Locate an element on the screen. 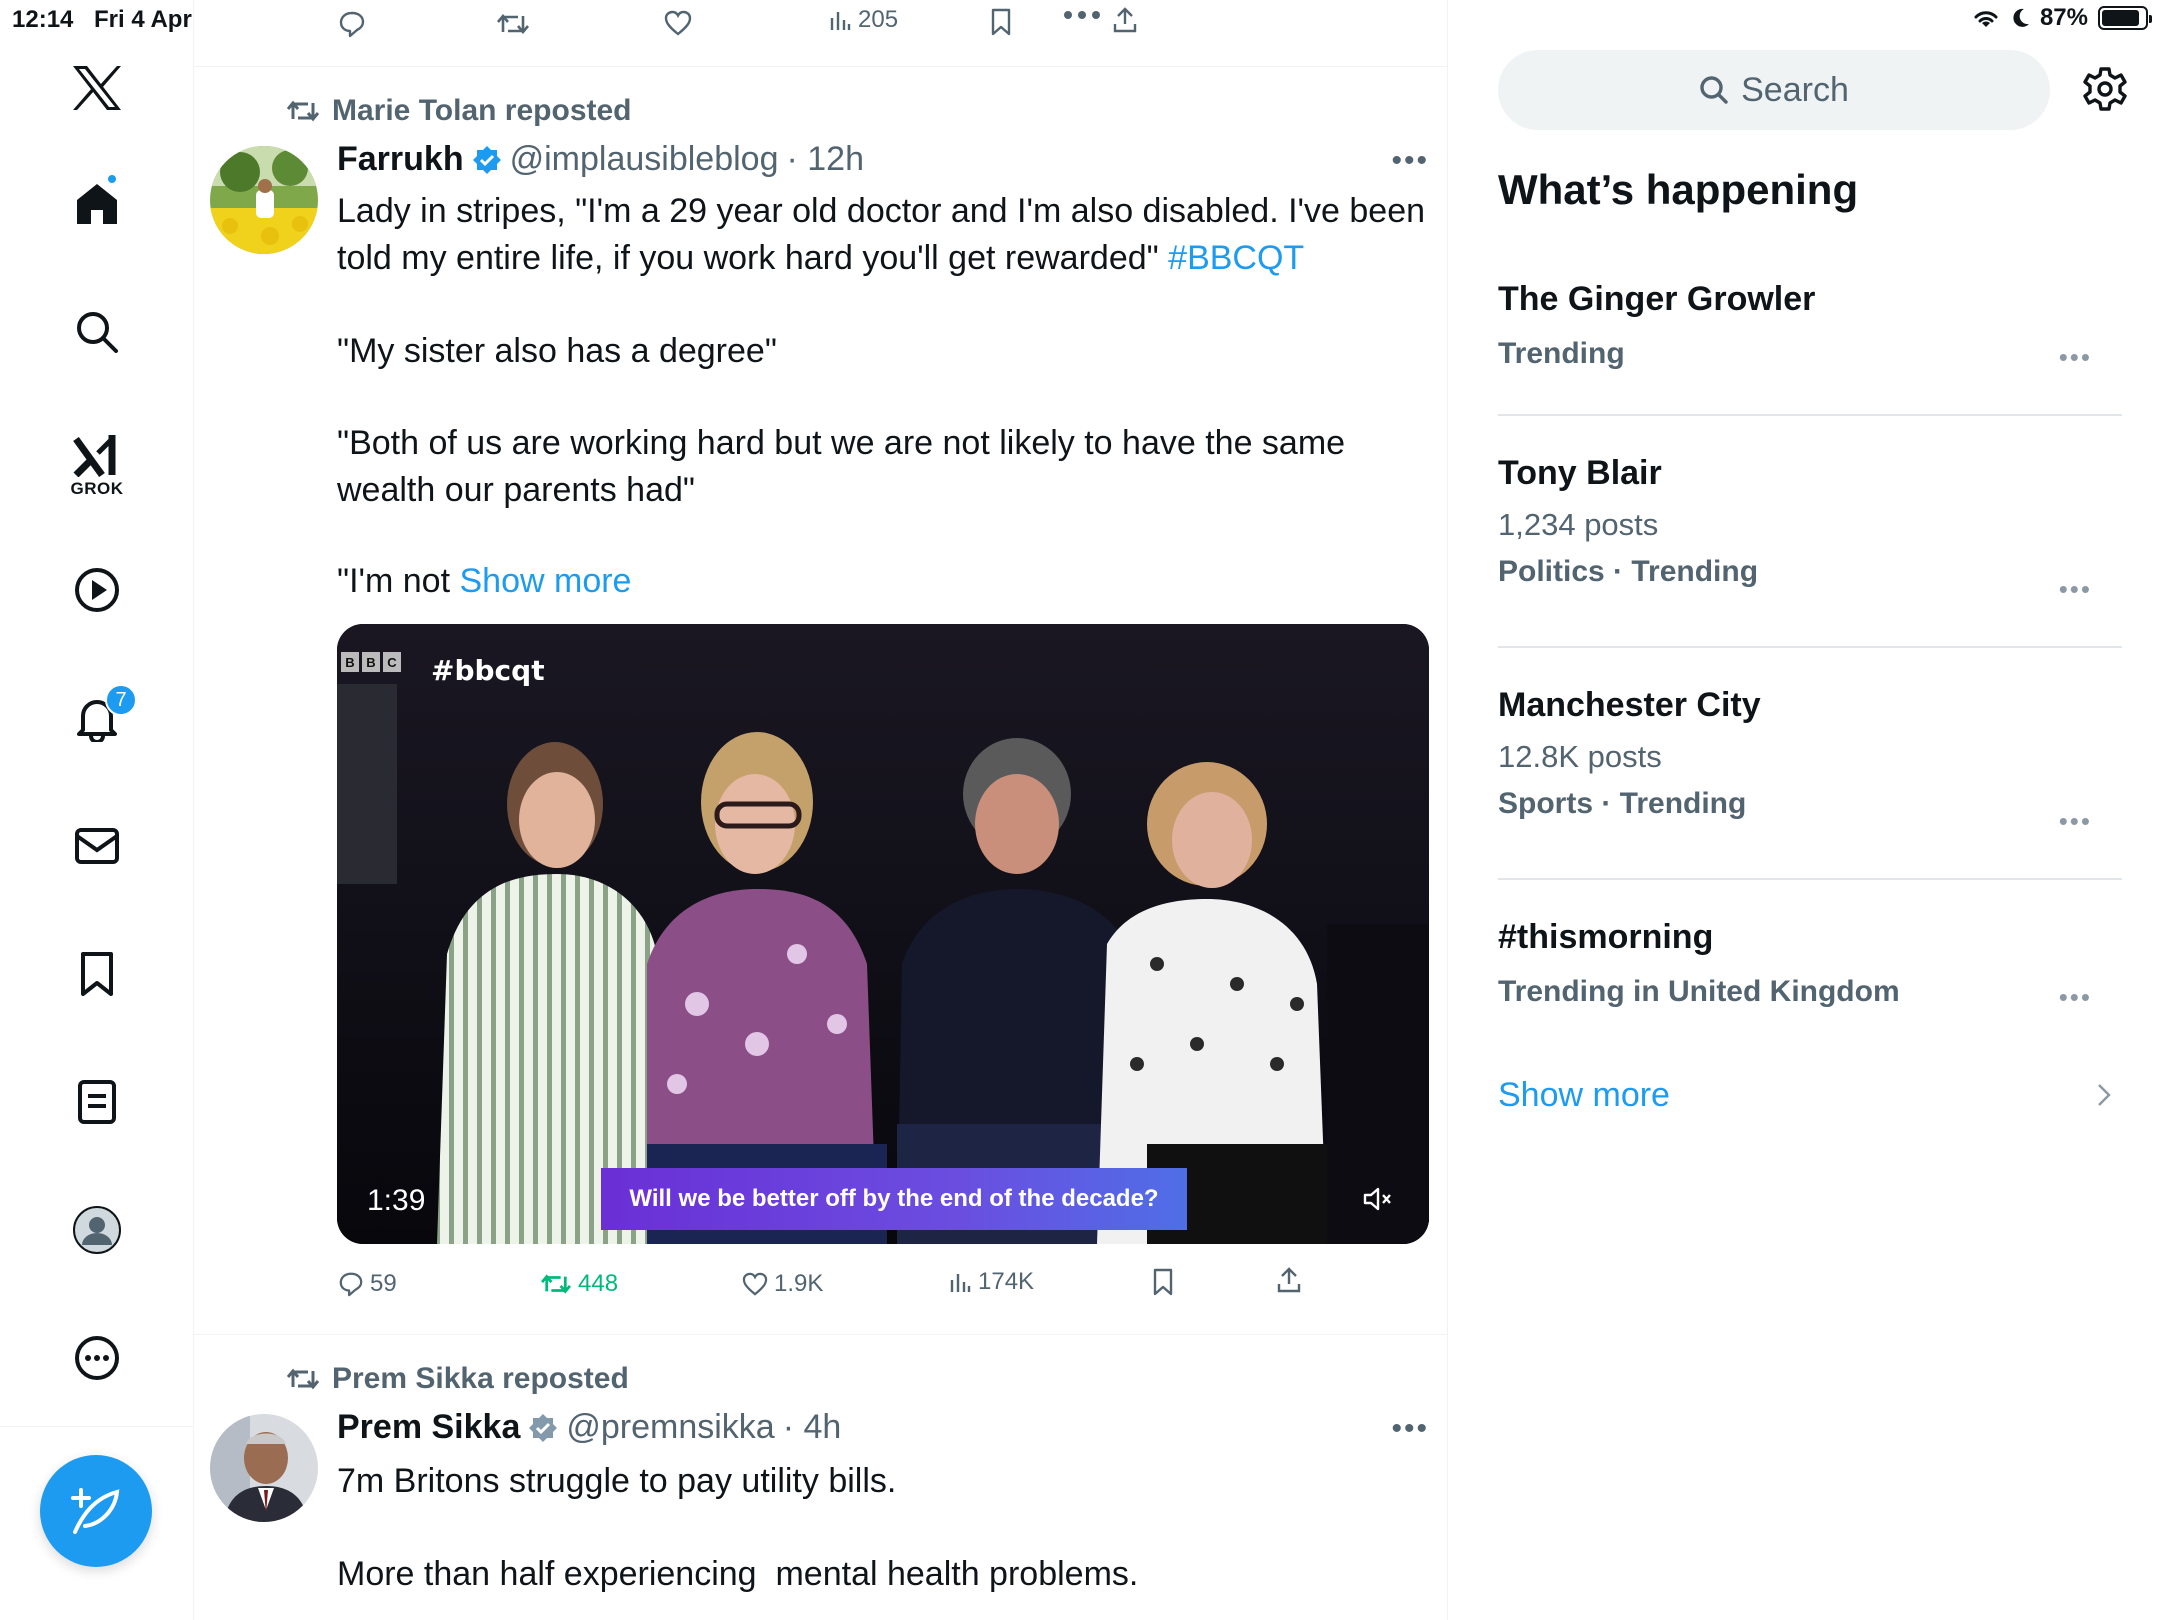  compose-feather-icon is located at coordinates (95, 1511).